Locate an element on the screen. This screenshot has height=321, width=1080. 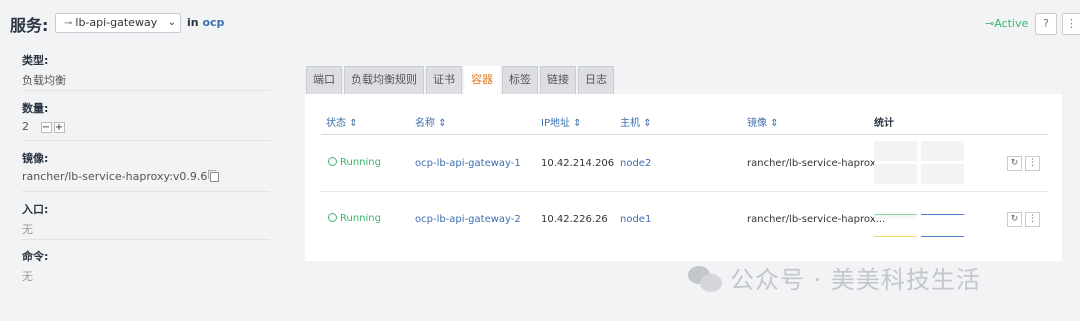
cpu-sparkline is located at coordinates (895, 151).